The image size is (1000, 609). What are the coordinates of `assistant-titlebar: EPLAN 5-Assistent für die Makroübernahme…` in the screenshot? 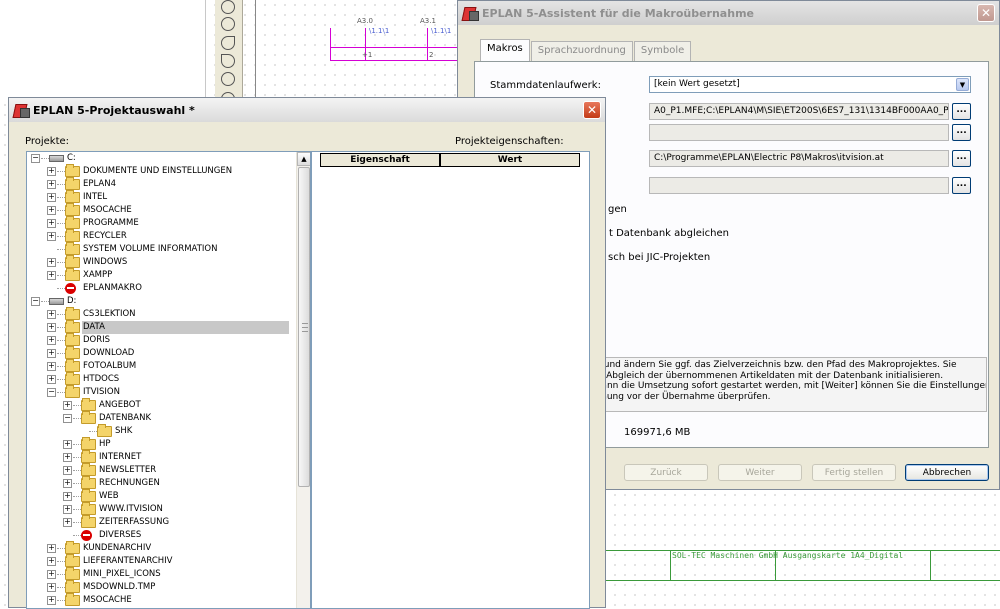 It's located at (728, 13).